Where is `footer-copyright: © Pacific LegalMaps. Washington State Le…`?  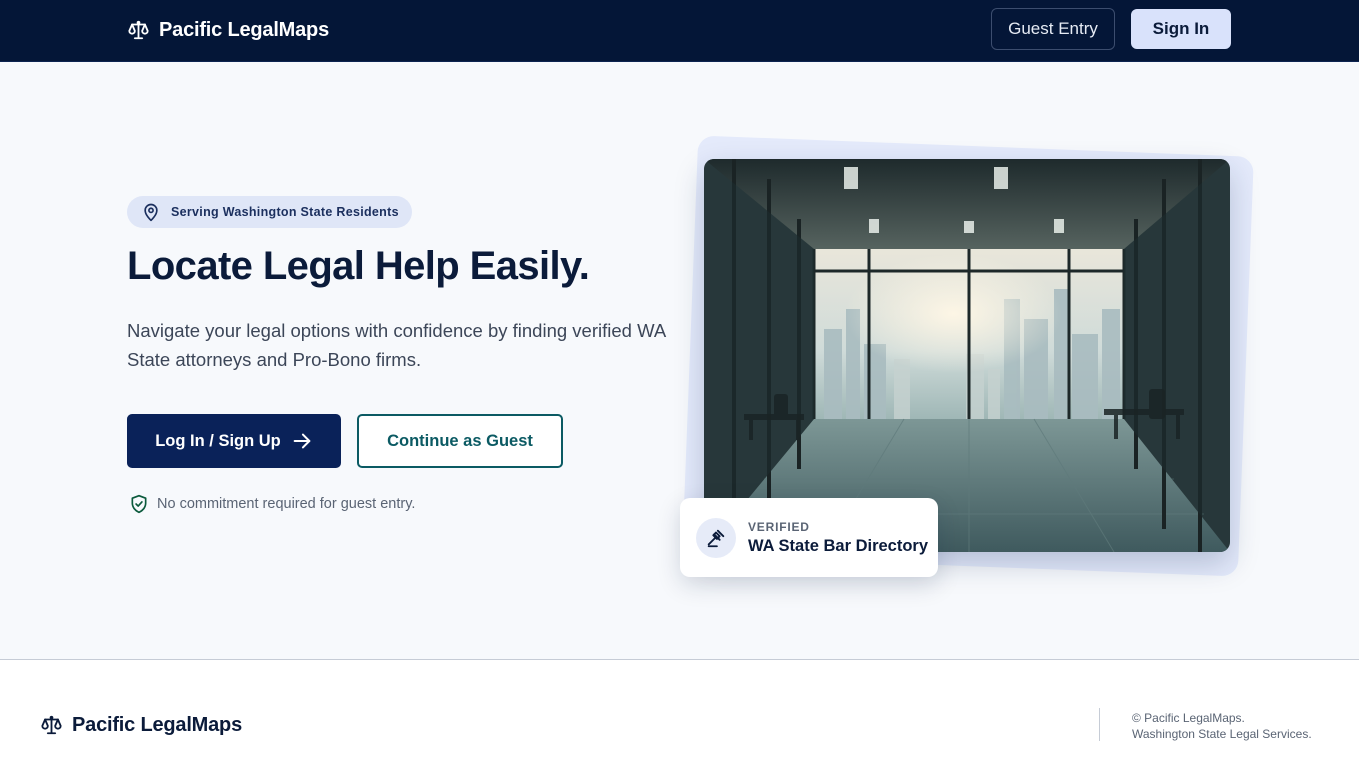
footer-copyright: © Pacific LegalMaps. Washington State Le… is located at coordinates (1237, 726).